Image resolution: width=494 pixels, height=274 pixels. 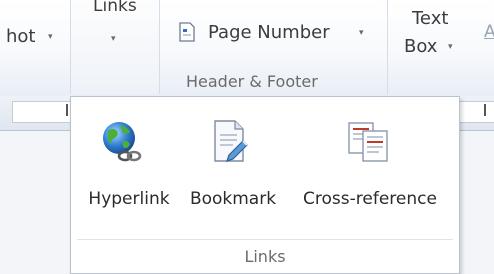 What do you see at coordinates (265, 239) in the screenshot?
I see `dropdown-separator` at bounding box center [265, 239].